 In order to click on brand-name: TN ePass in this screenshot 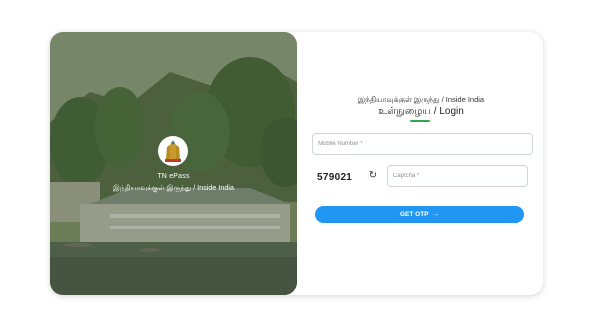, I will do `click(173, 176)`.